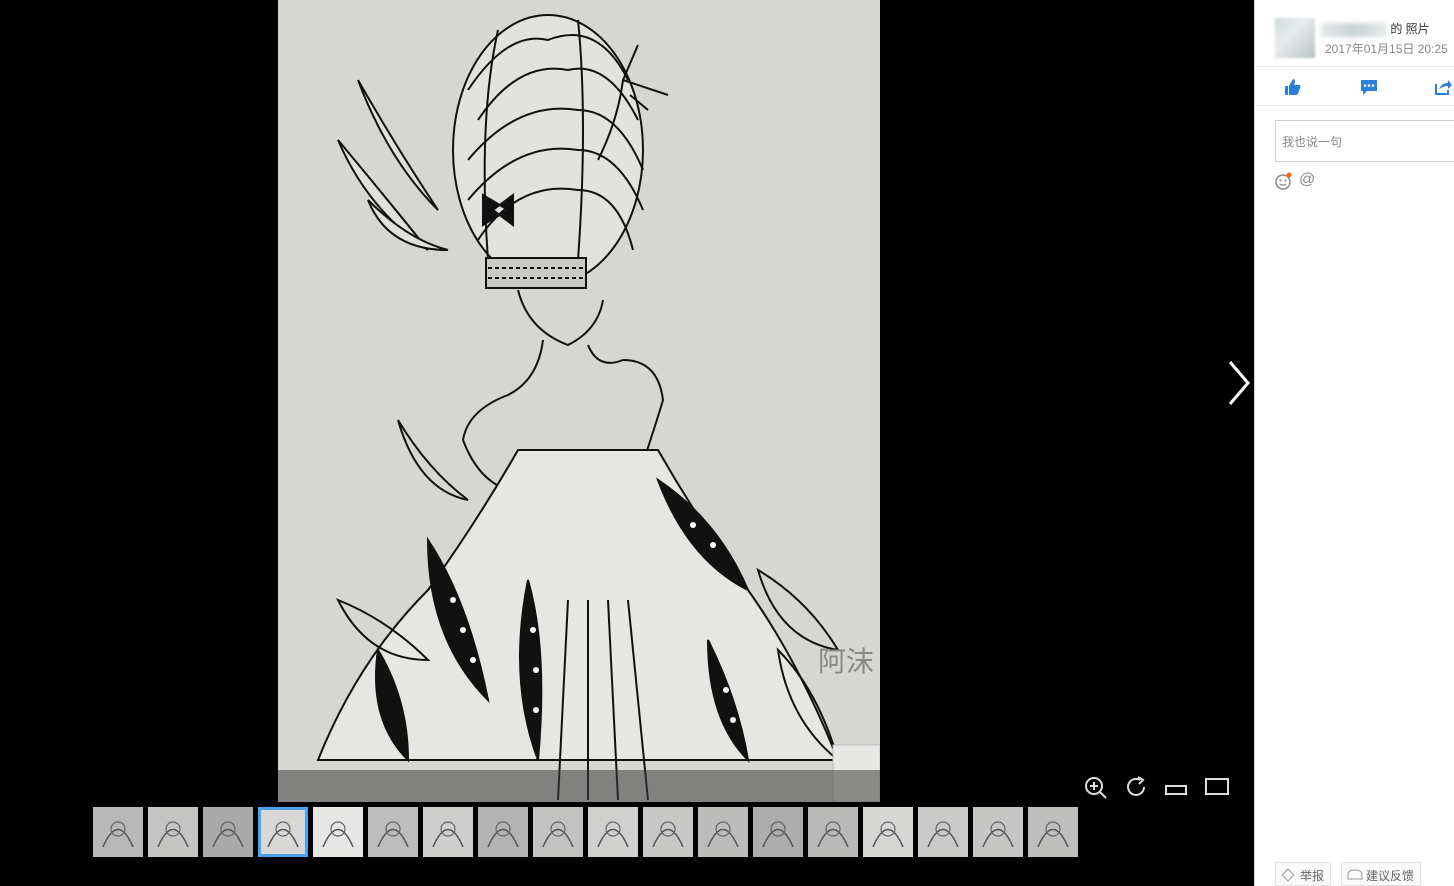  I want to click on feedback-button: 建议反馈, so click(1381, 874).